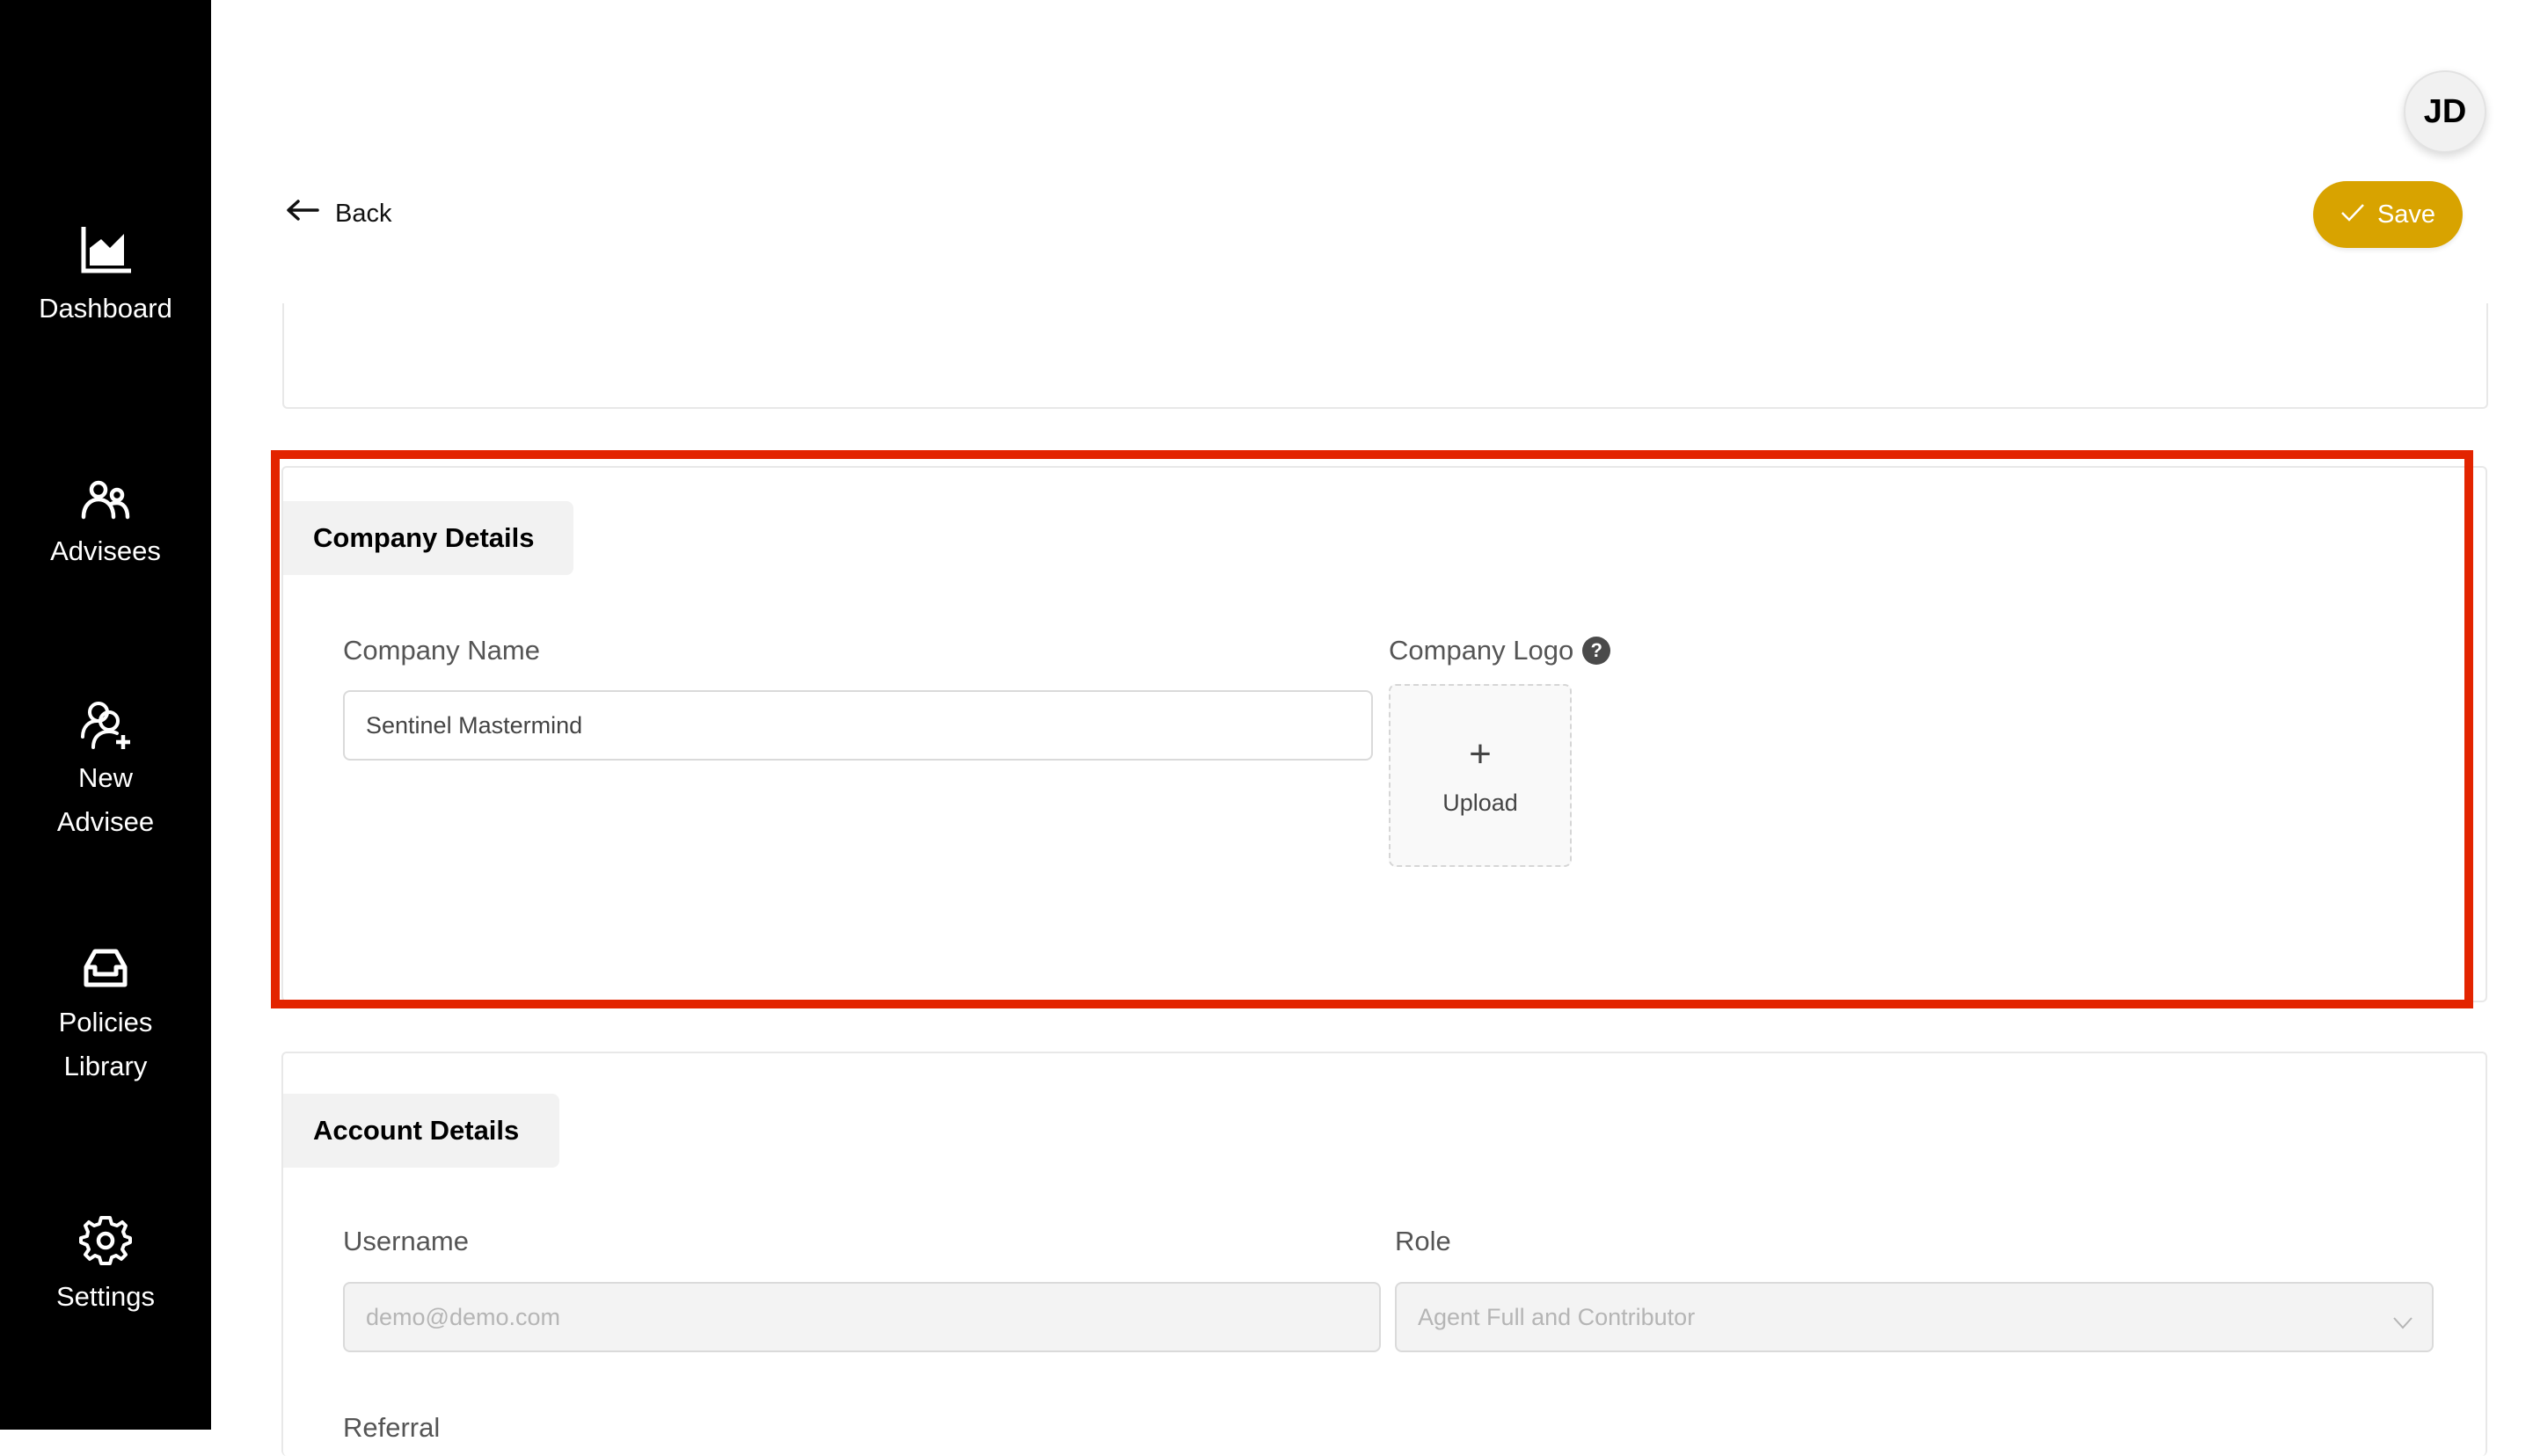 Image resolution: width=2533 pixels, height=1456 pixels. I want to click on company-name-input: Sentinel Mastermind, so click(858, 725).